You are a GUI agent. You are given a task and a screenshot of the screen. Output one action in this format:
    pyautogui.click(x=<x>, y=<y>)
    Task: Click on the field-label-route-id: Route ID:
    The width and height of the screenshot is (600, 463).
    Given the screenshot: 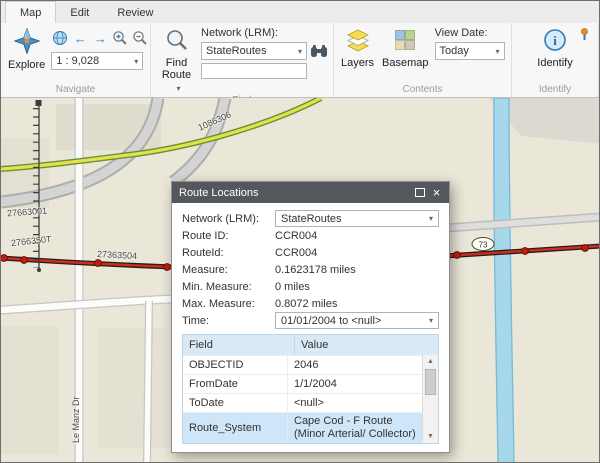 What is the action you would take?
    pyautogui.click(x=205, y=235)
    